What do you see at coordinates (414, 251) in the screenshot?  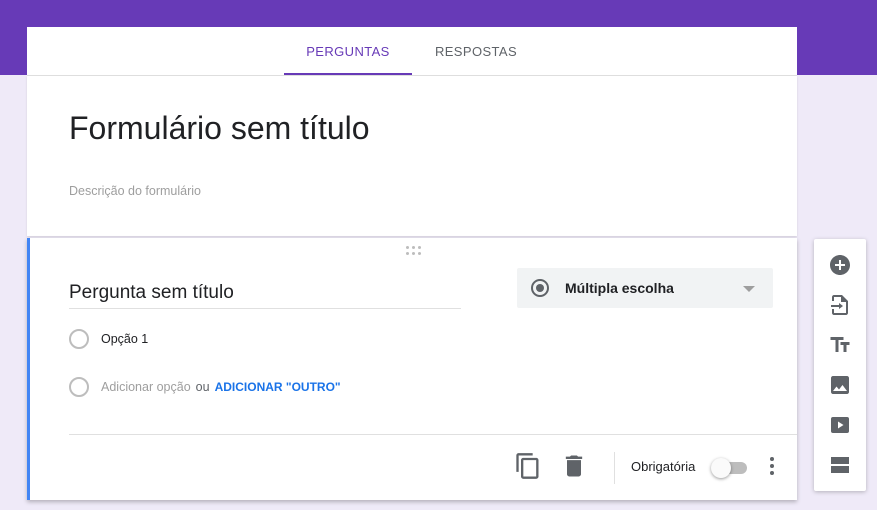 I see `drag-handle-icon` at bounding box center [414, 251].